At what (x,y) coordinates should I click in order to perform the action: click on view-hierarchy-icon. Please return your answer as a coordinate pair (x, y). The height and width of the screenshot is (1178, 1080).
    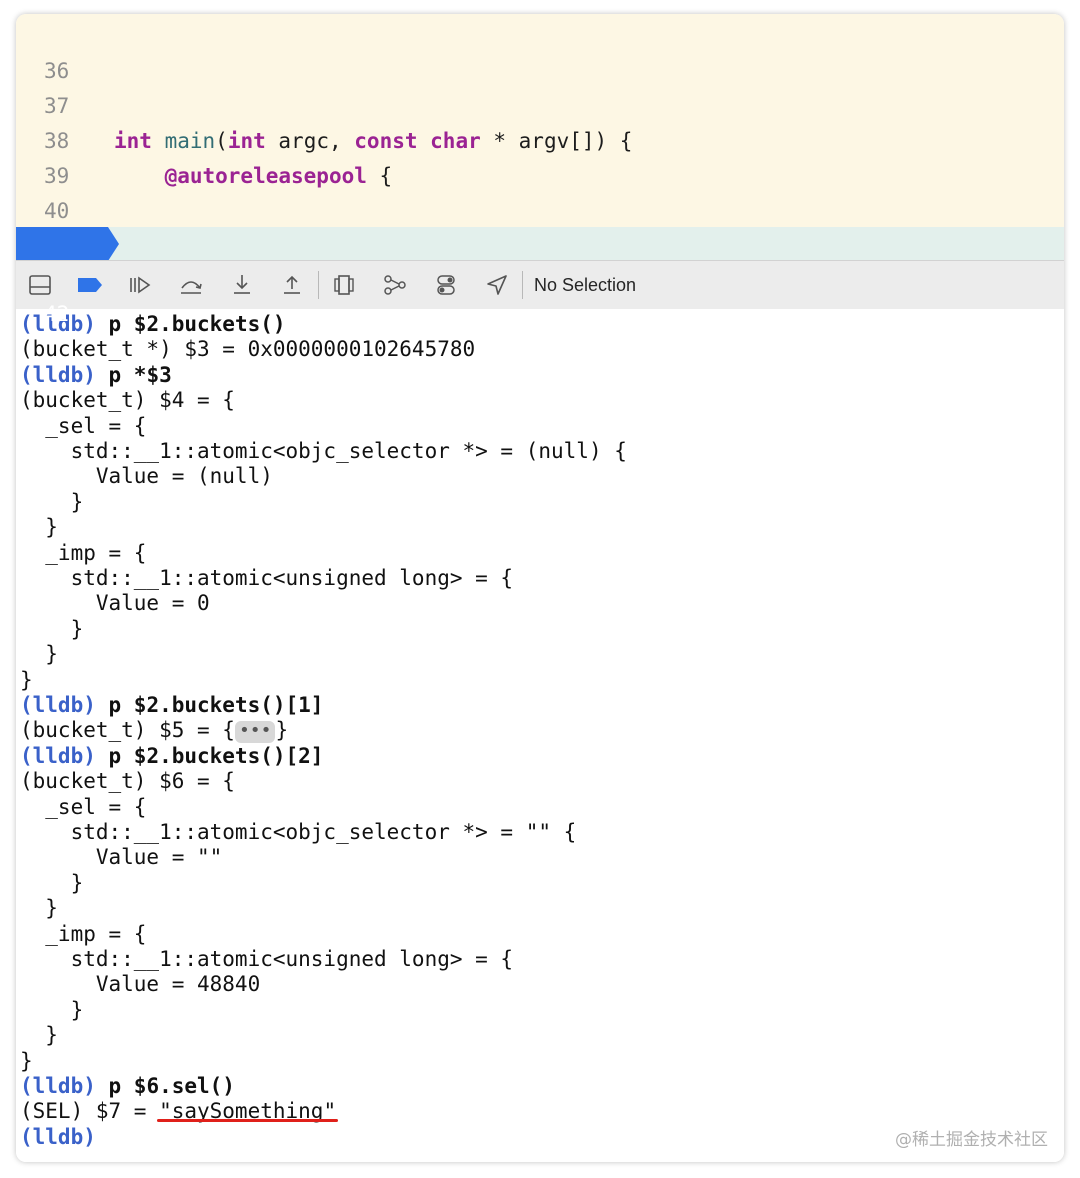
    Looking at the image, I should click on (344, 285).